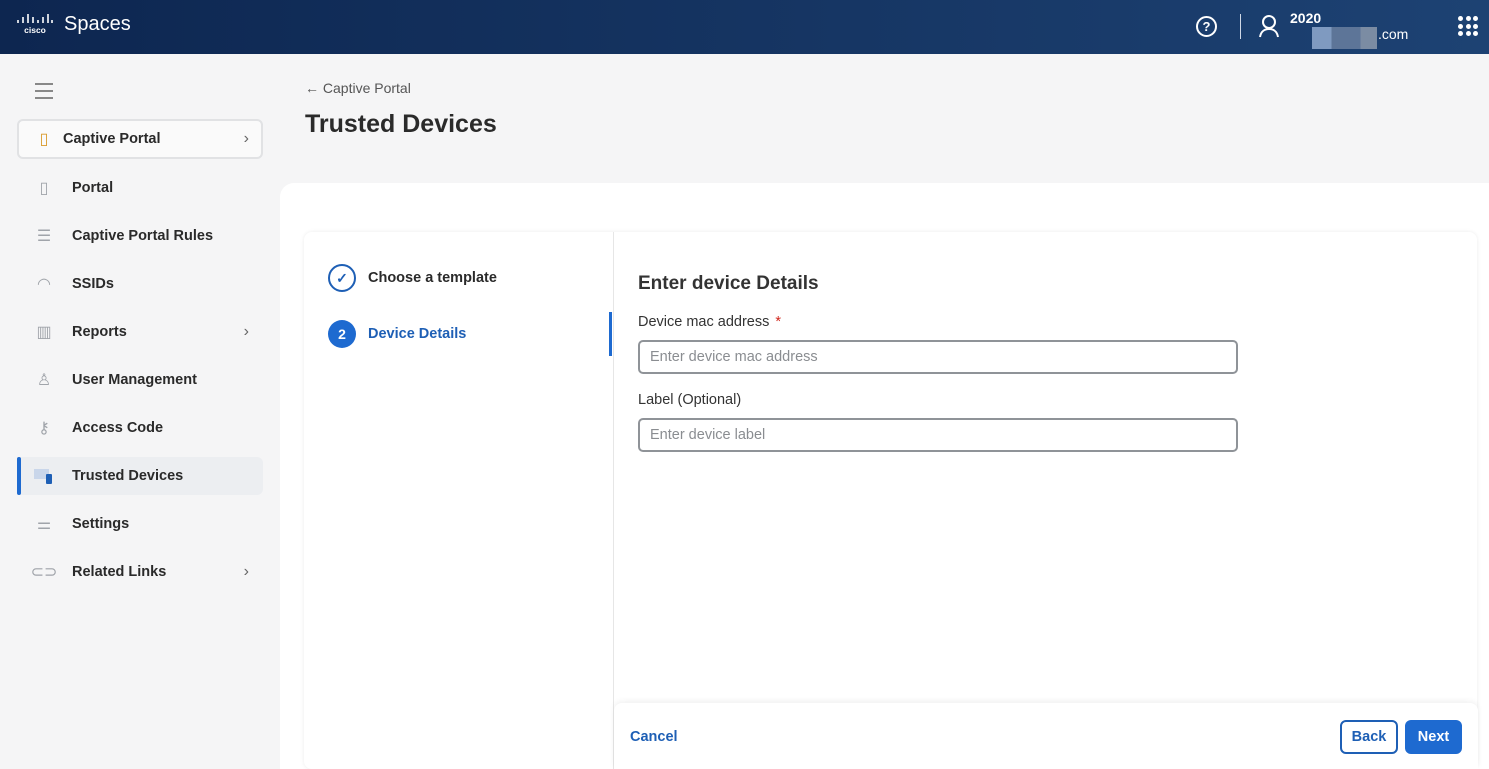  I want to click on sidebar-item-settings: ⚌ Settings, so click(140, 524).